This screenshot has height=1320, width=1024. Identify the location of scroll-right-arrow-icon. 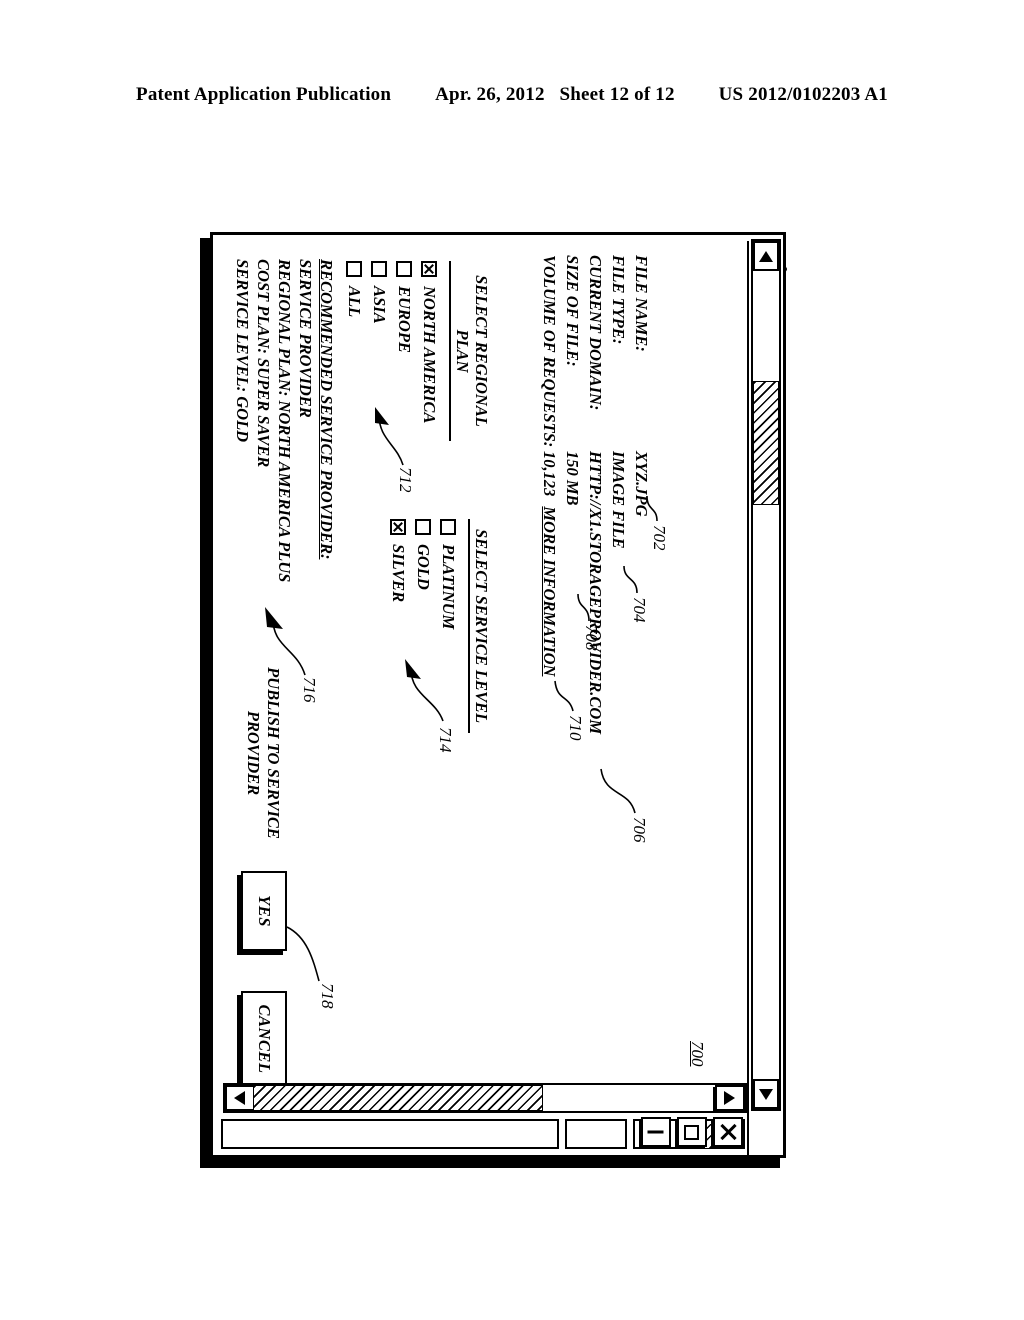
(766, 1094).